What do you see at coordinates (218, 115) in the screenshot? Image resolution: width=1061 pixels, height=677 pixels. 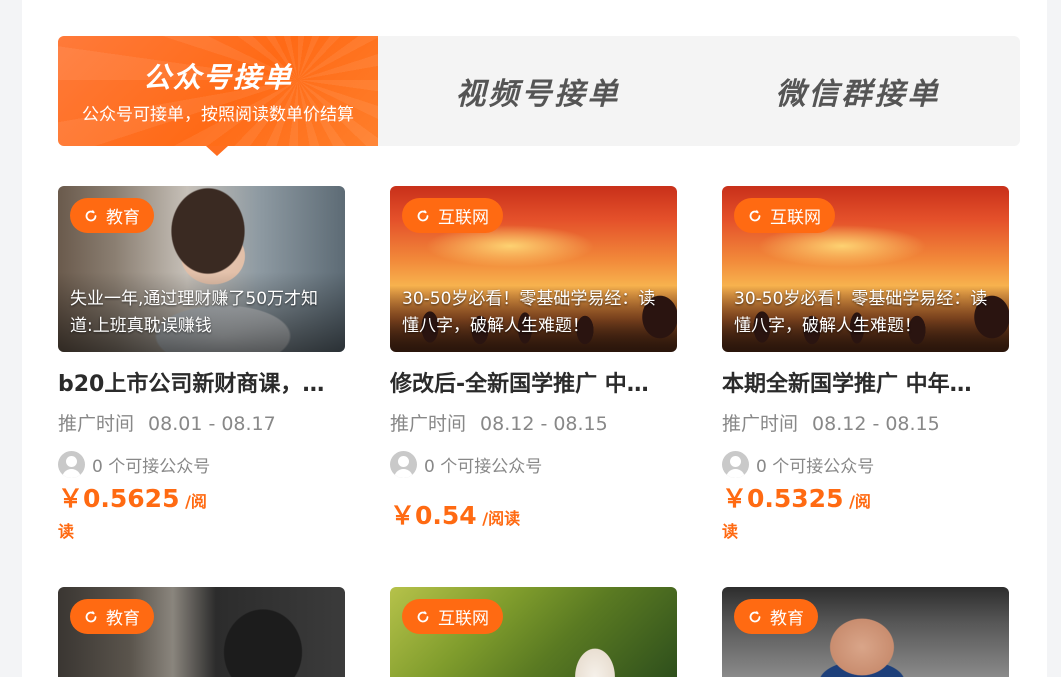 I see `tab-official-account-subtitle: 公众号可接单，按照阅读数单价结算` at bounding box center [218, 115].